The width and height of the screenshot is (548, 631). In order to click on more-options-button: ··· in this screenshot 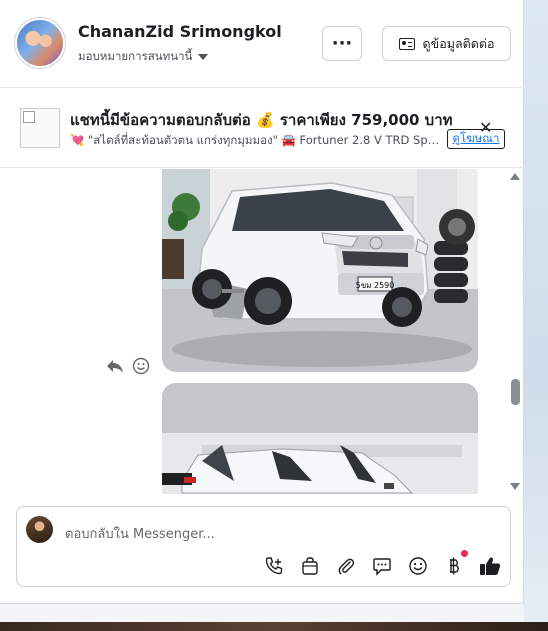, I will do `click(342, 43)`.